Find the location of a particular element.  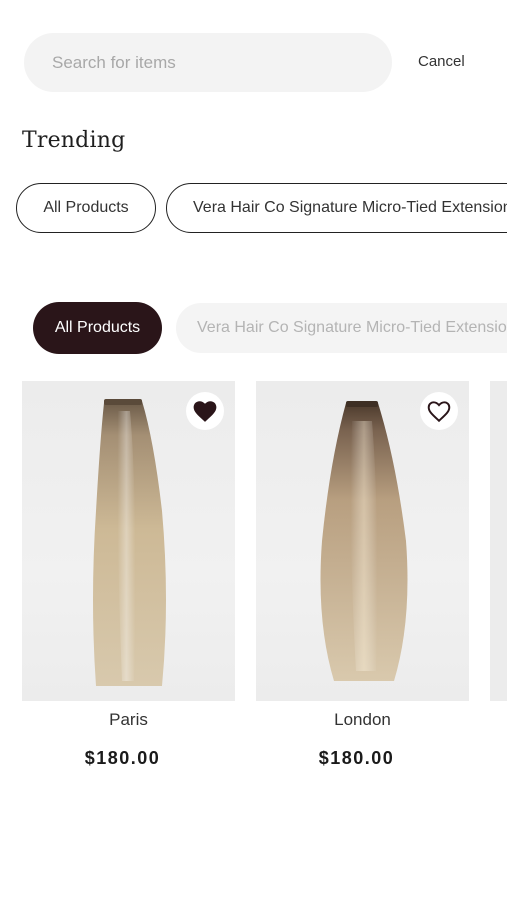

heart-outline-icon is located at coordinates (439, 412).